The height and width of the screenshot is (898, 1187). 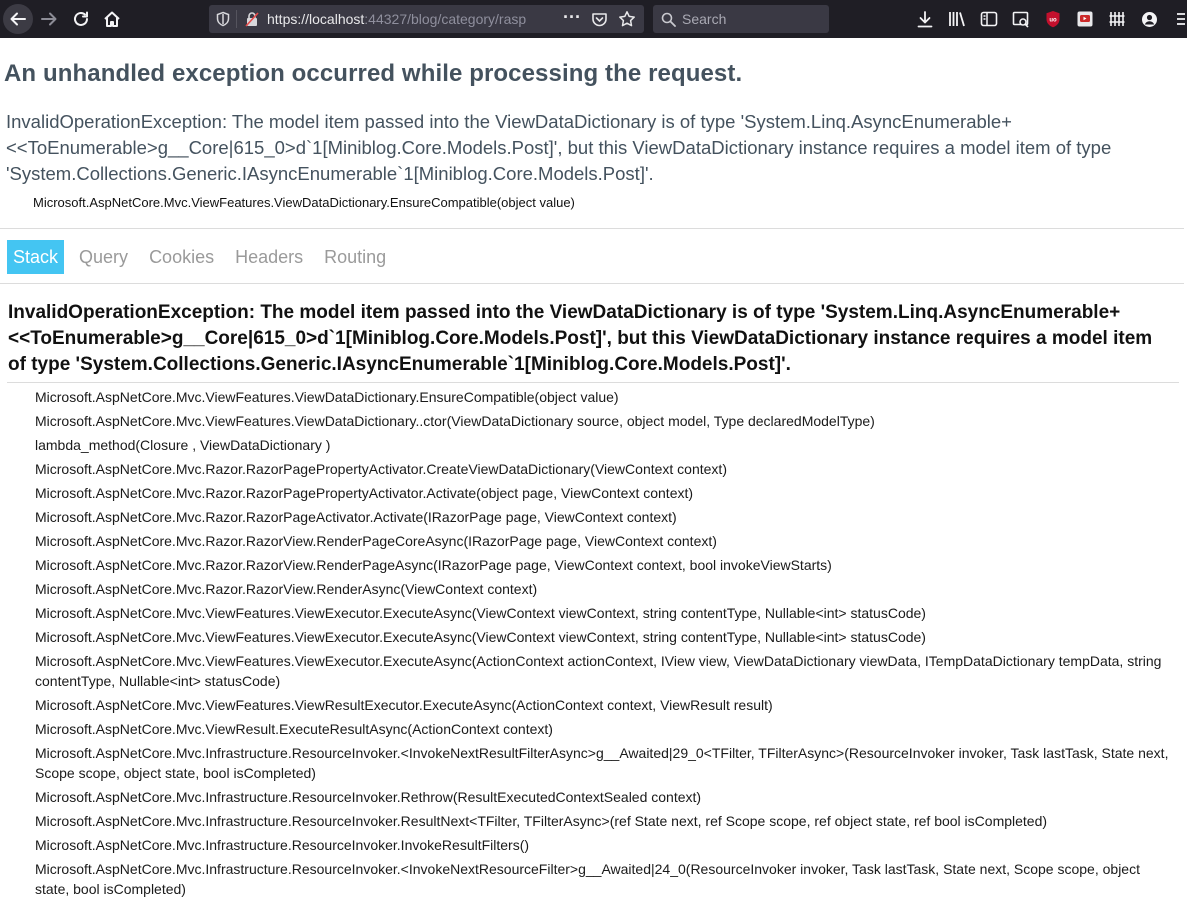 I want to click on screenshot-button, so click(x=1021, y=19).